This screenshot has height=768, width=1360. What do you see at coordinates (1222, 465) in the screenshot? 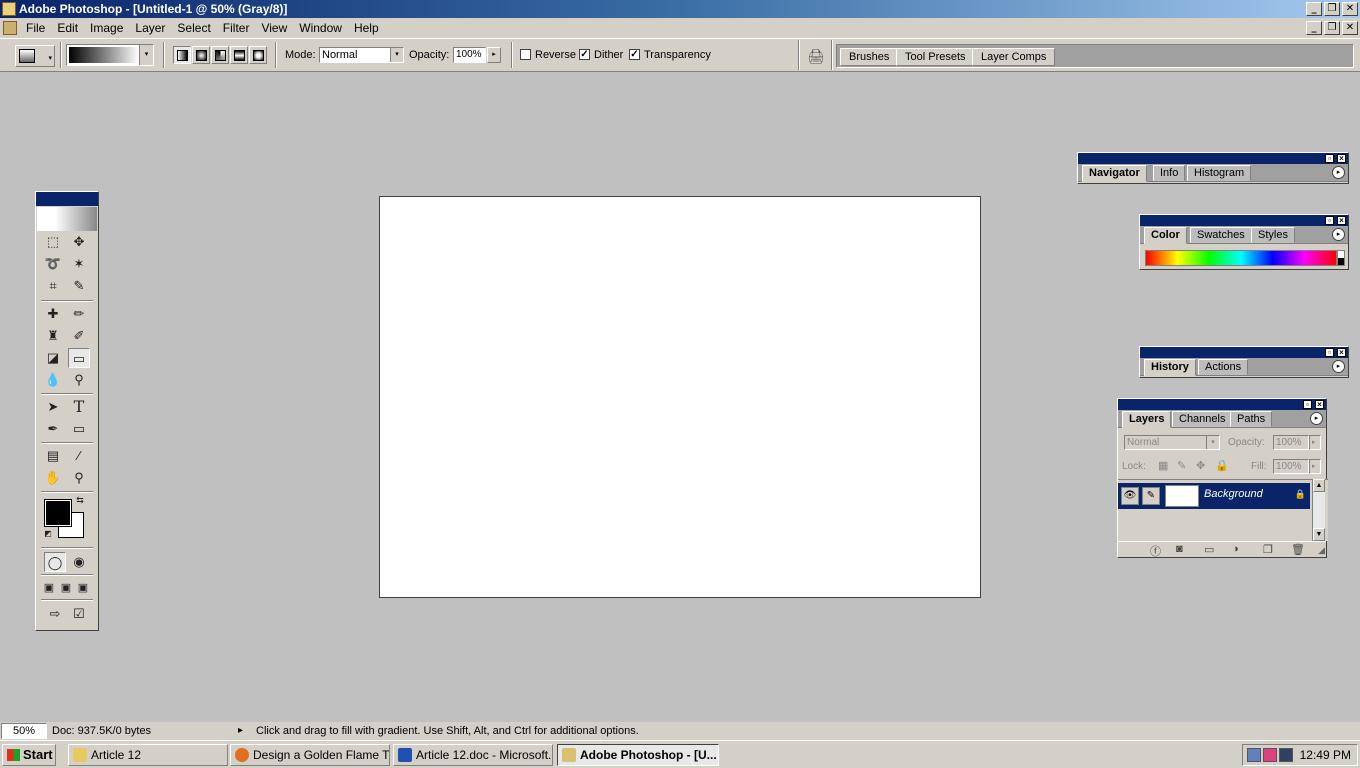
I see `lock-all-icon: 🔒` at bounding box center [1222, 465].